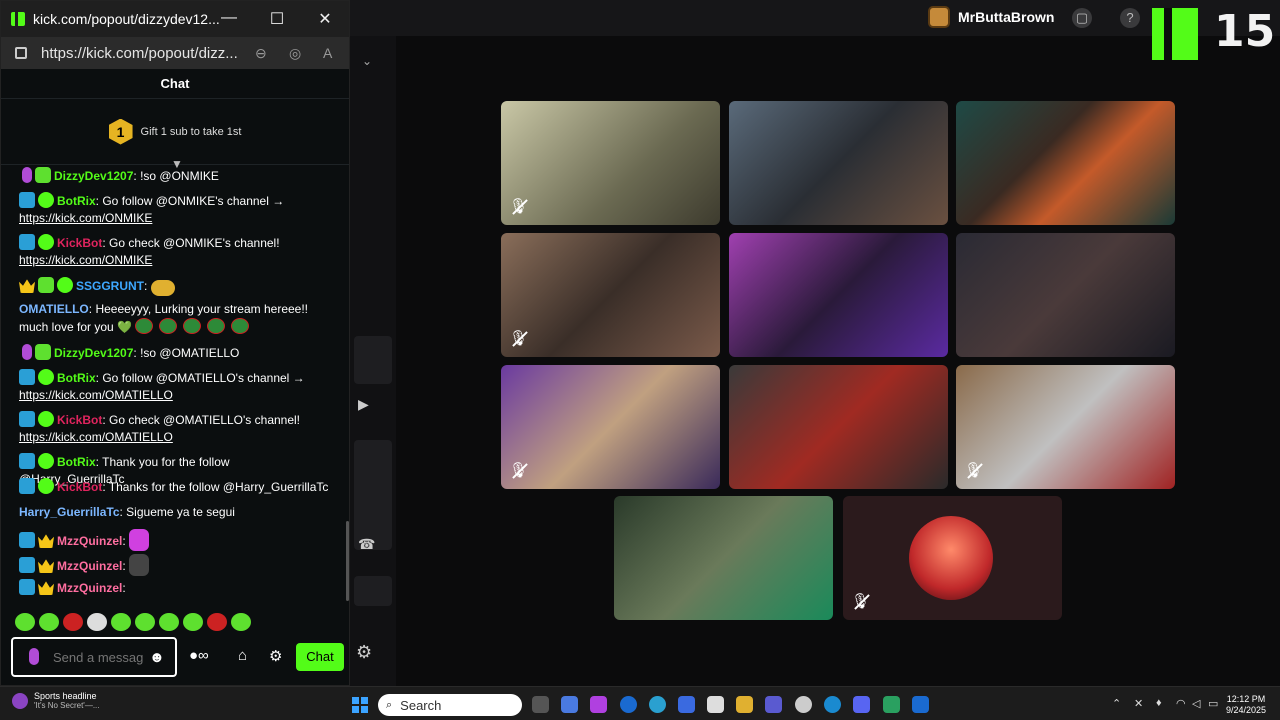 Image resolution: width=1280 pixels, height=720 pixels. I want to click on message-input, so click(98, 657).